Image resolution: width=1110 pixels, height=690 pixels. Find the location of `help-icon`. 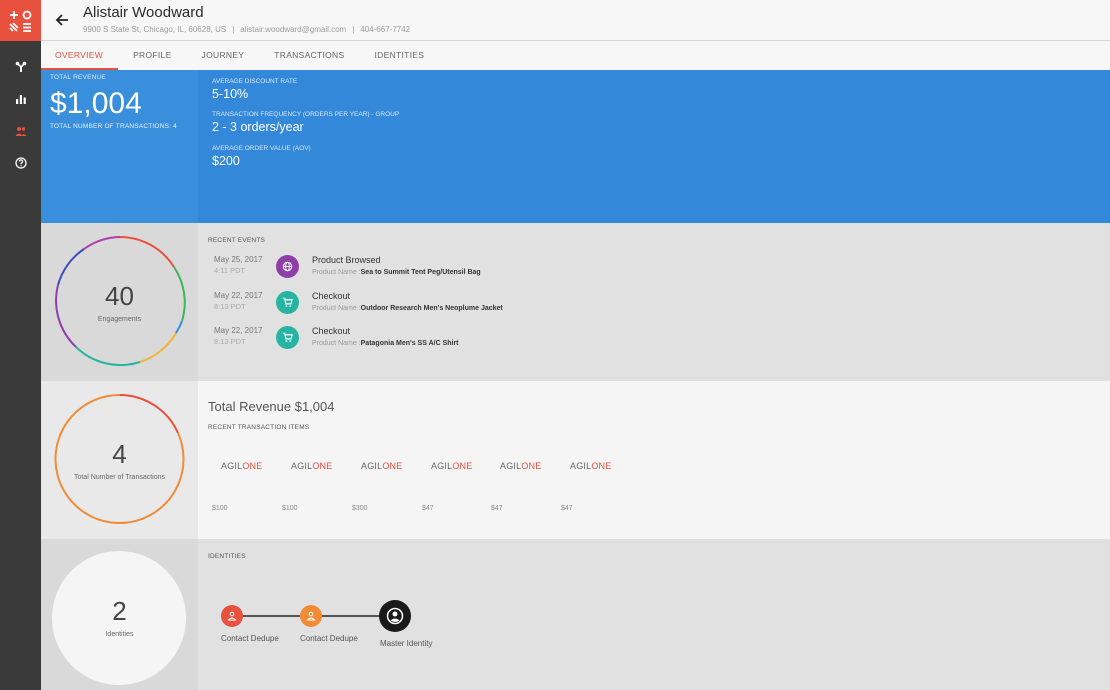

help-icon is located at coordinates (20, 163).